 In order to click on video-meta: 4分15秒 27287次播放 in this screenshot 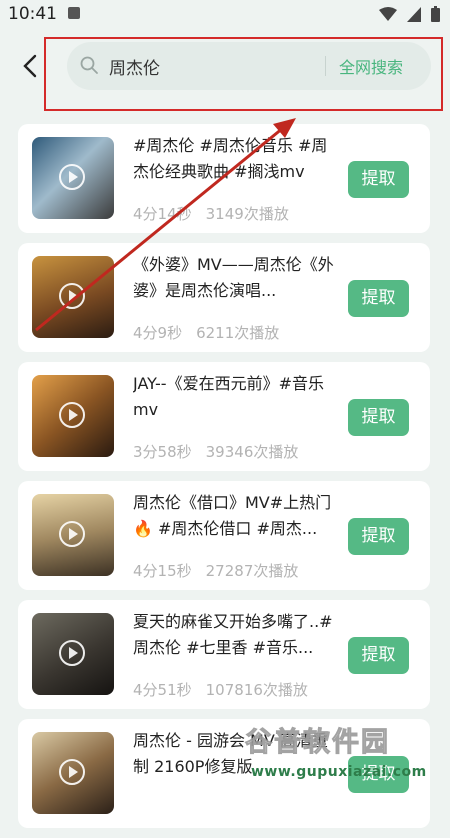, I will do `click(215, 570)`.